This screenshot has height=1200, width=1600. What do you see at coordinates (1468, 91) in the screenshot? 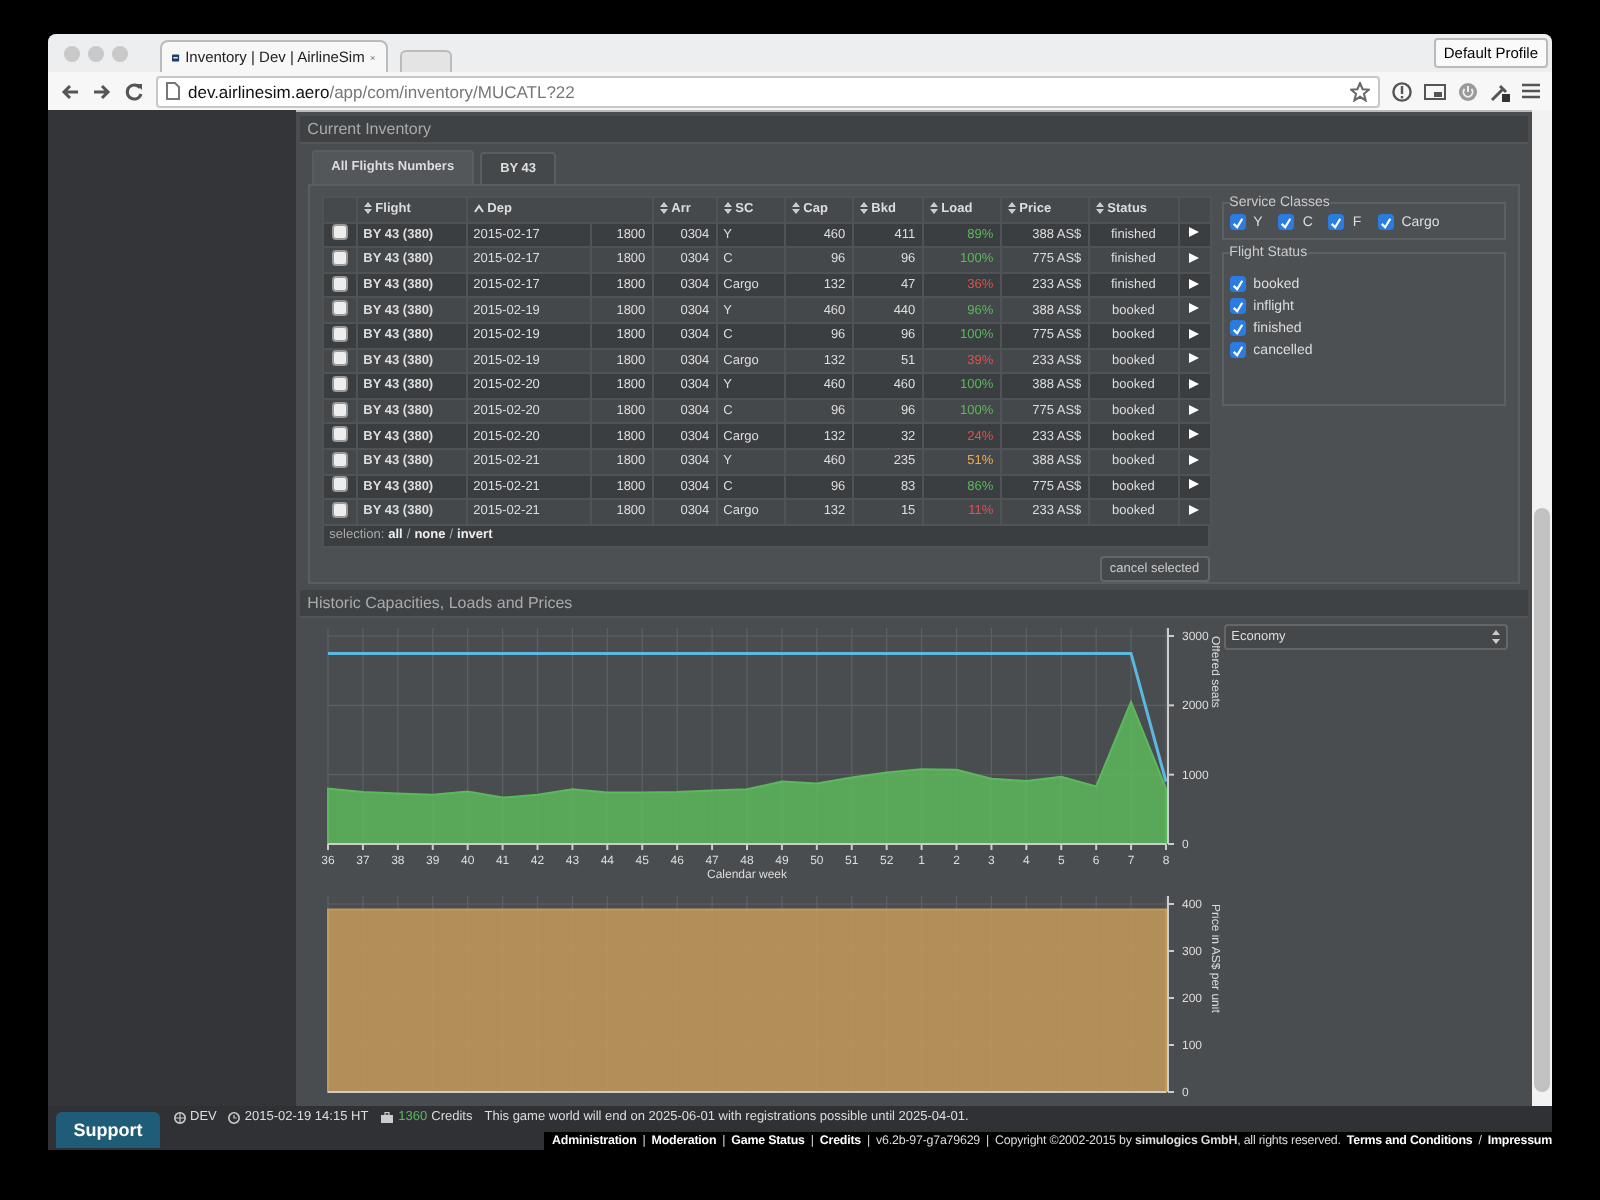
I see `power-icon` at bounding box center [1468, 91].